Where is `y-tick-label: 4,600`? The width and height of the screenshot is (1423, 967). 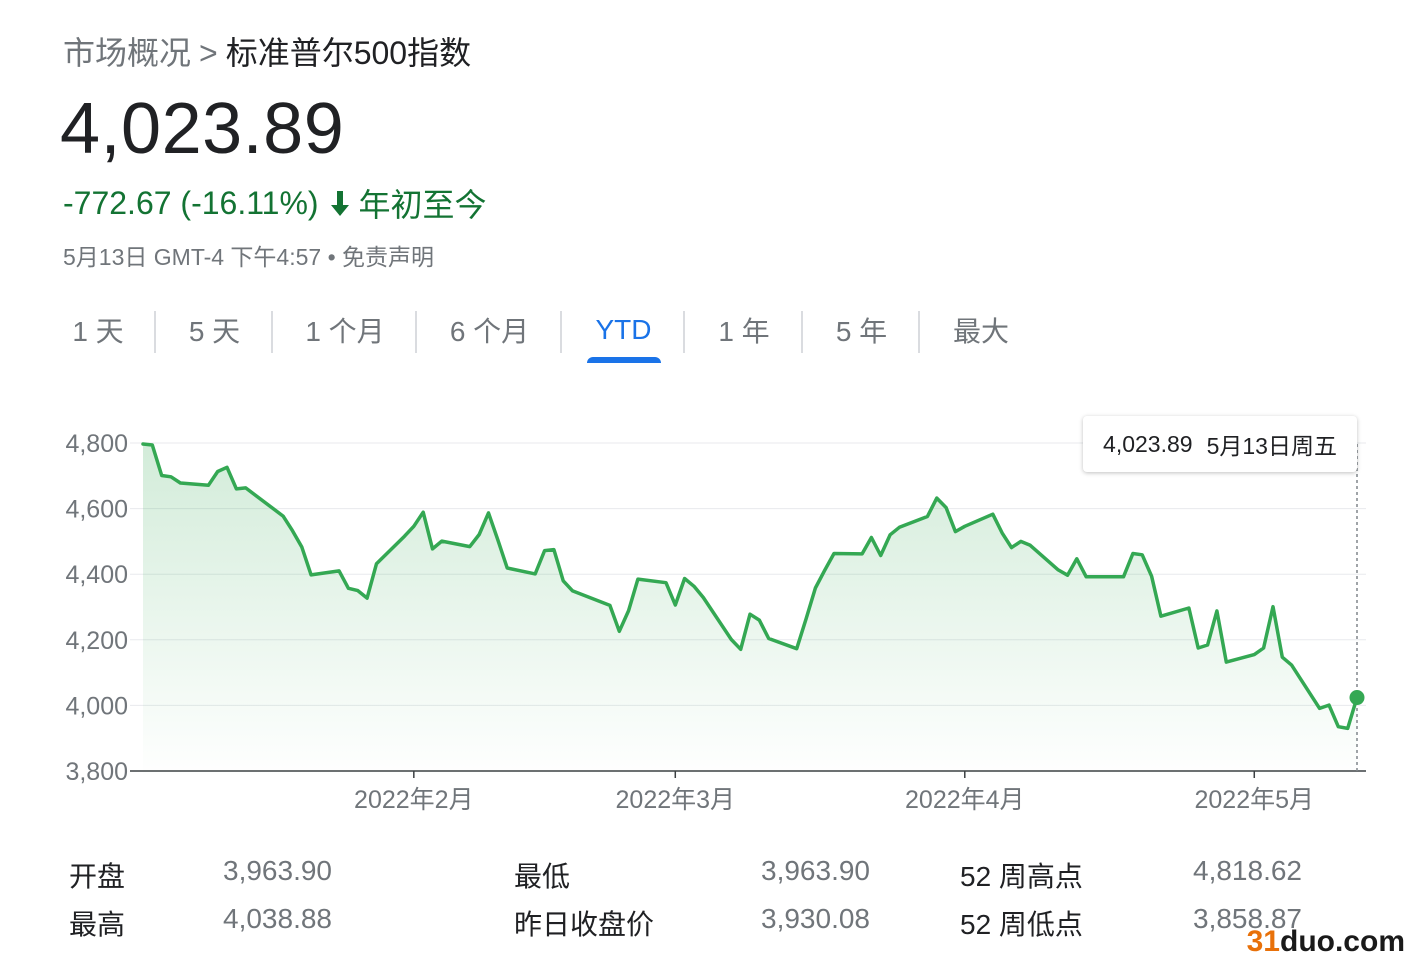 y-tick-label: 4,600 is located at coordinates (96, 510).